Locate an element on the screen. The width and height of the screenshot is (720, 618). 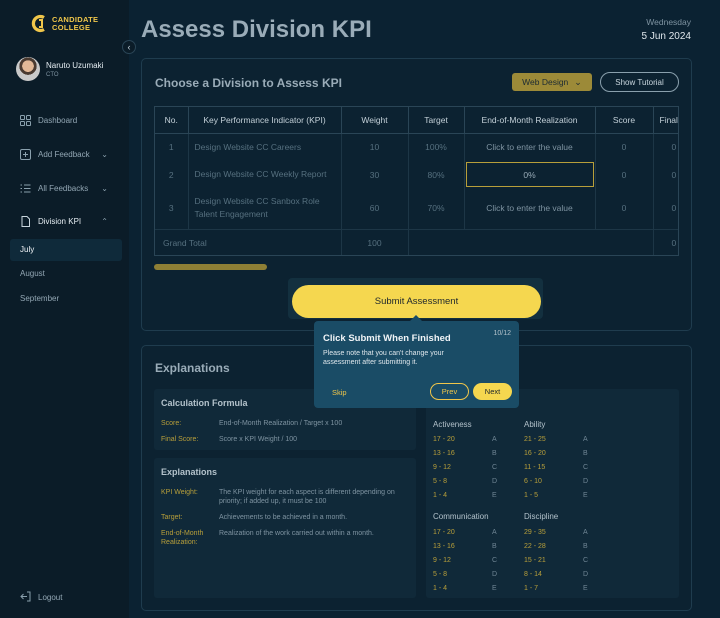
cell-weight: 10 is located at coordinates (375, 147).